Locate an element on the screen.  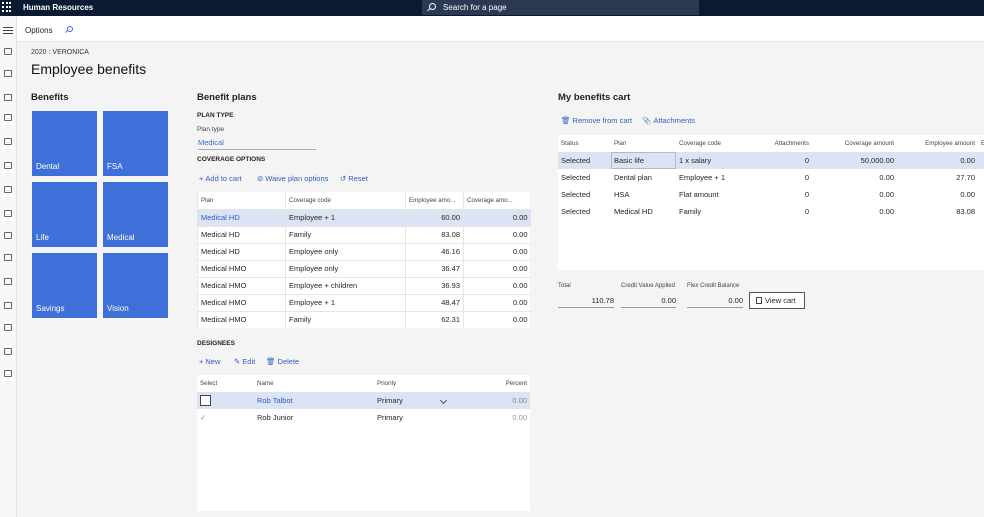
total-label: Total is located at coordinates (564, 286).